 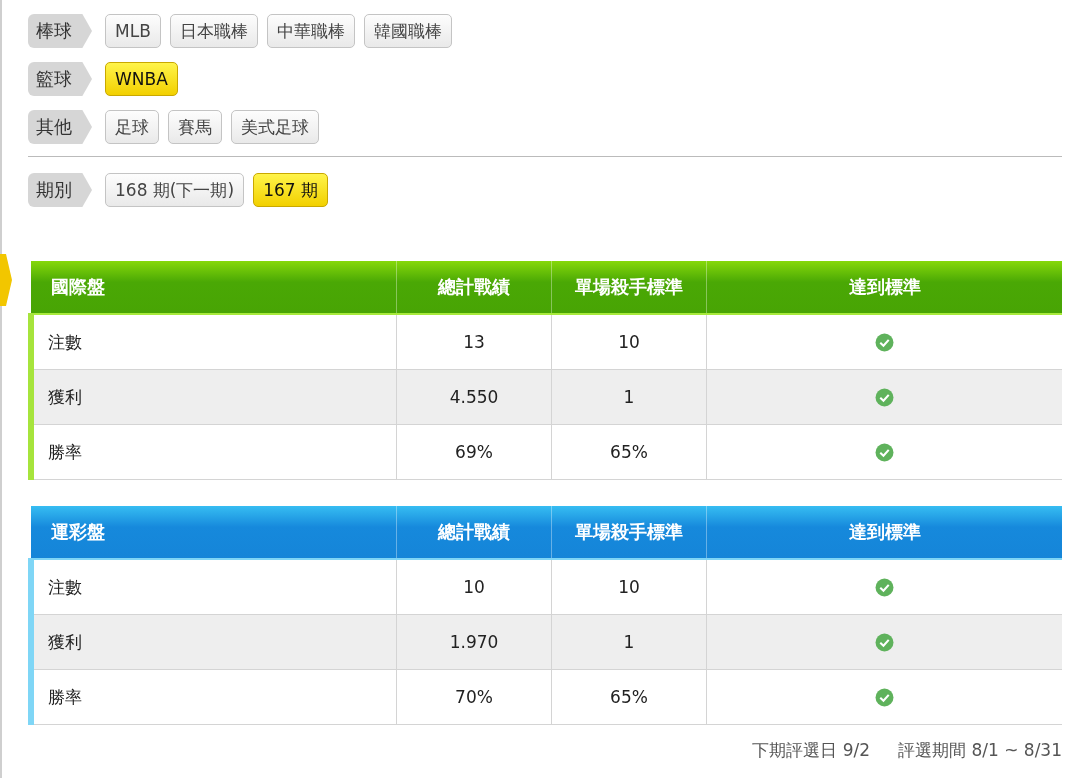 What do you see at coordinates (275, 127) in the screenshot?
I see `filter-button: 美式足球` at bounding box center [275, 127].